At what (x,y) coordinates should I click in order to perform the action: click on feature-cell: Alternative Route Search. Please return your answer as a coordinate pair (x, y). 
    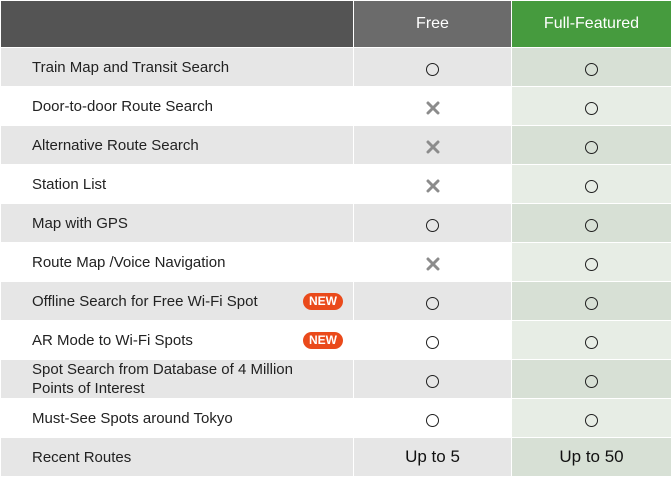
    Looking at the image, I should click on (177, 145).